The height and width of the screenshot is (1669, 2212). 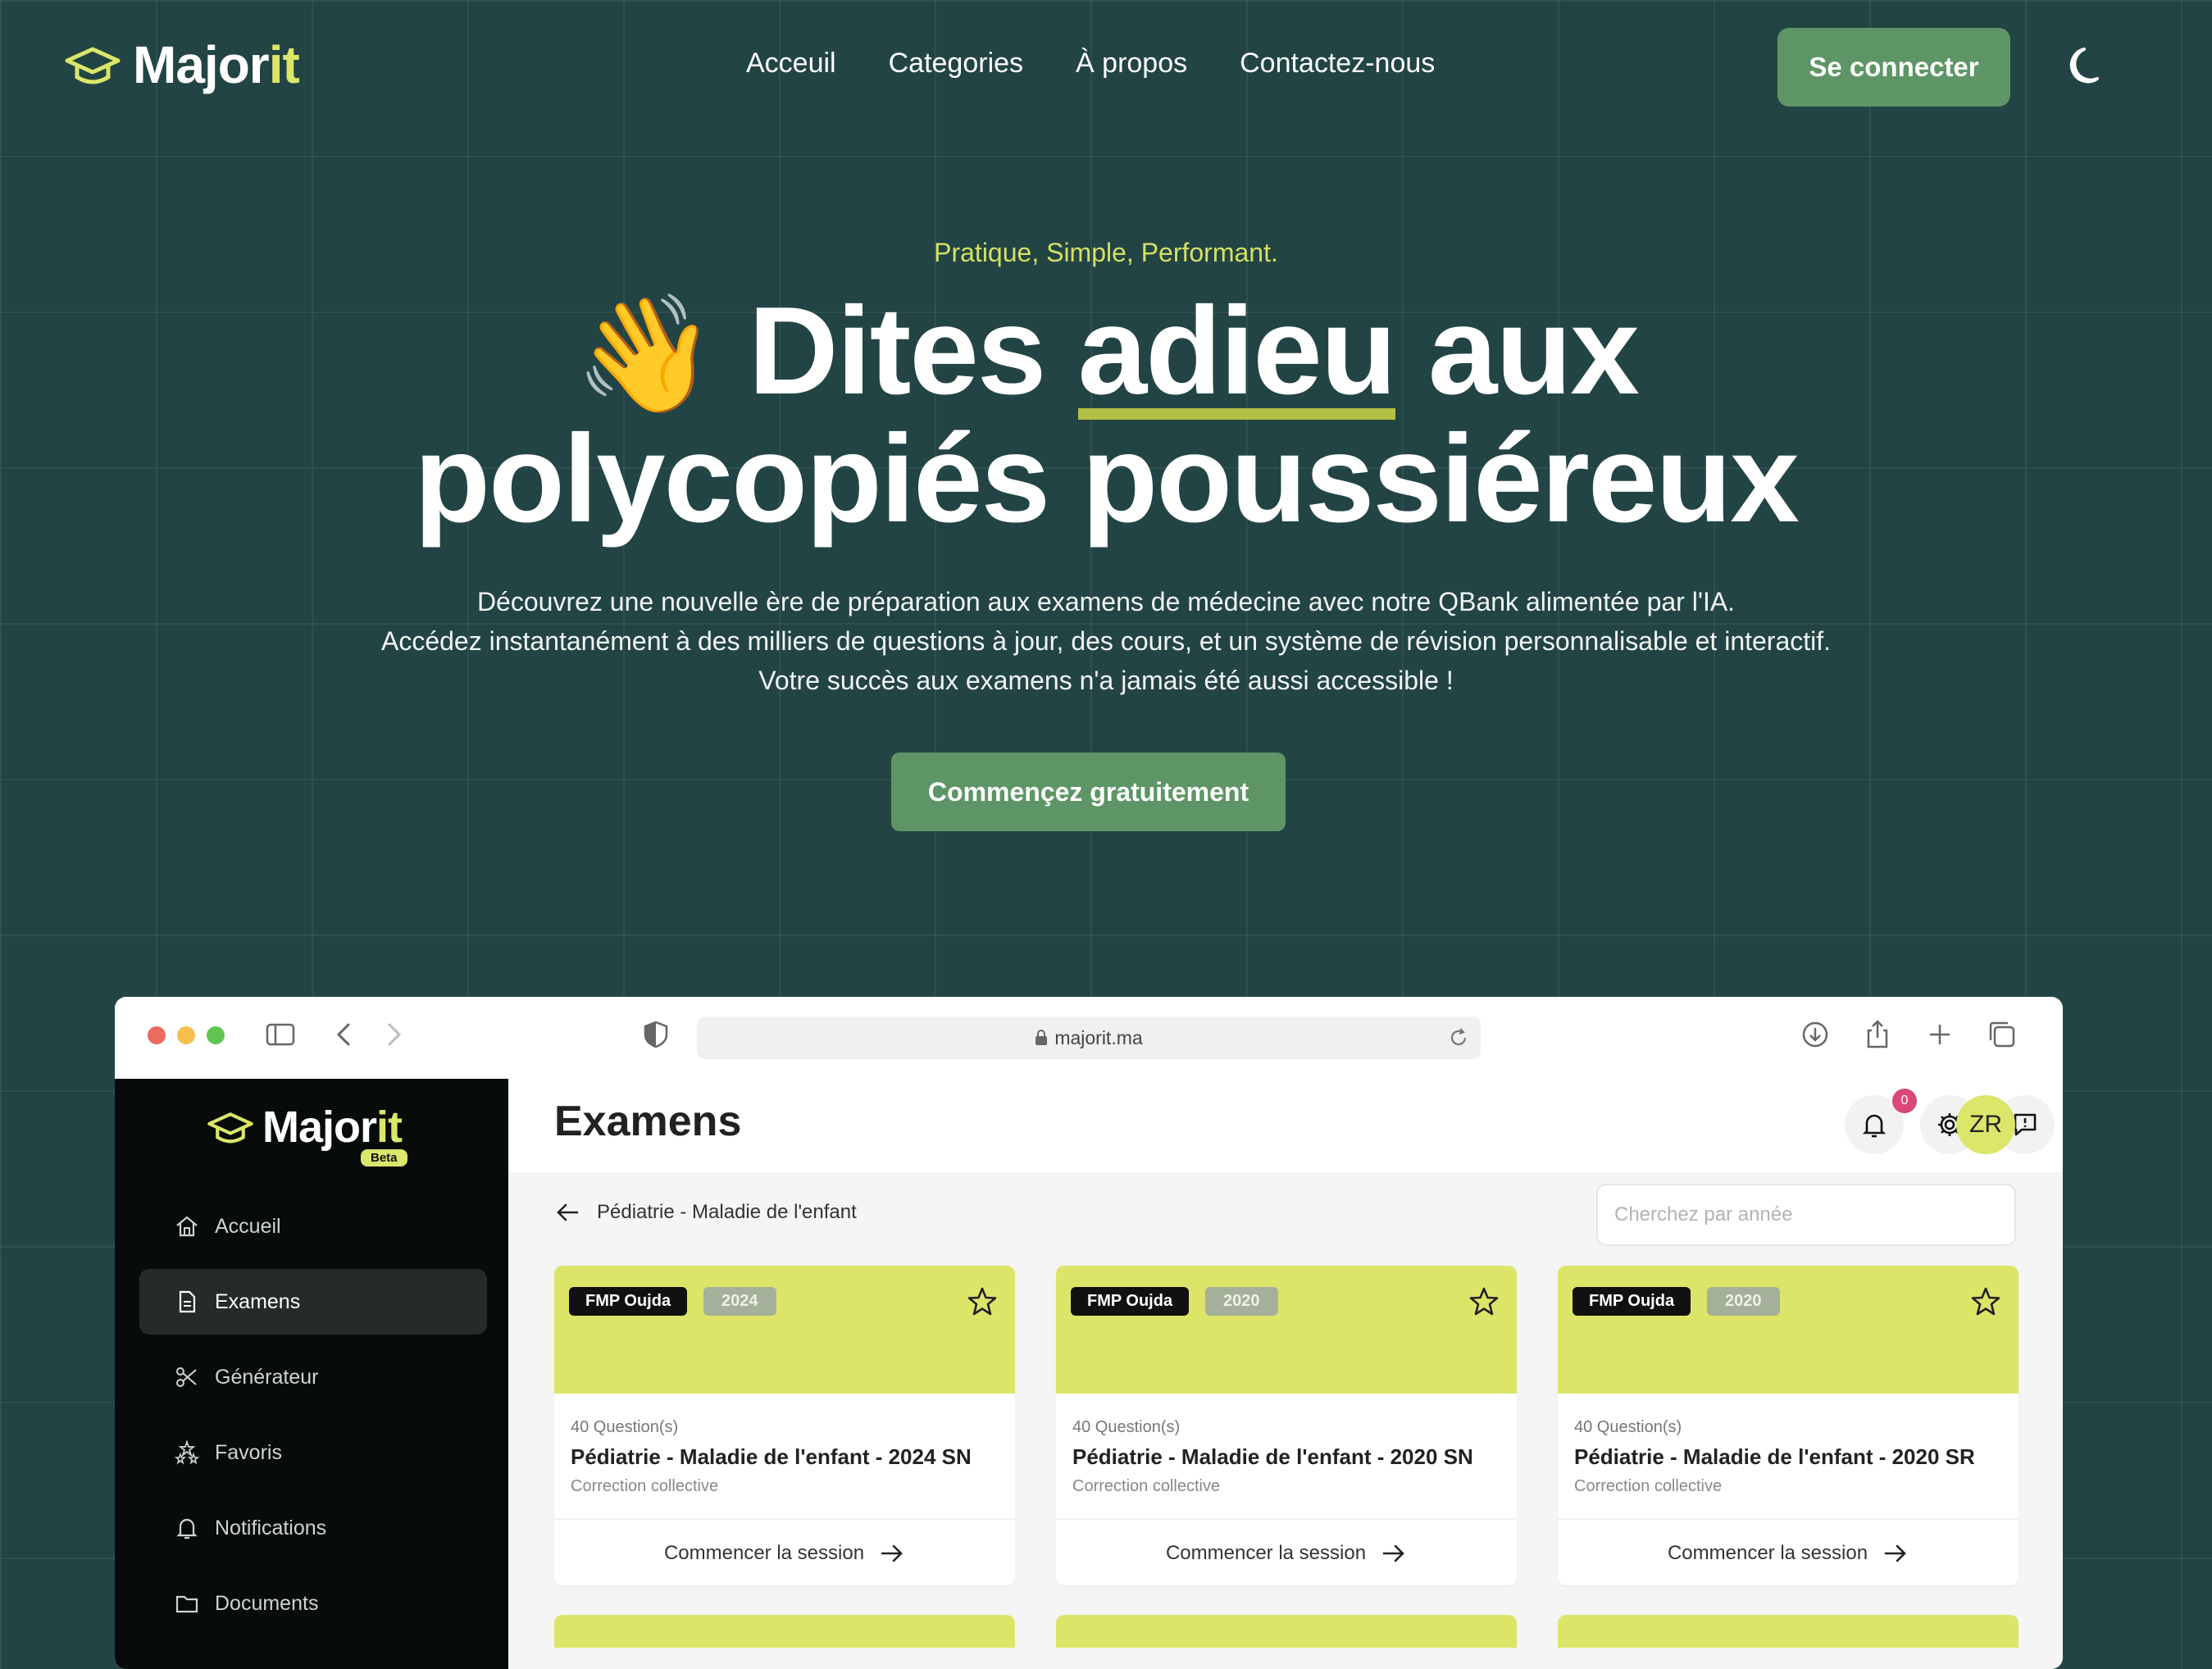 I want to click on brand-name: Majorit, so click(x=216, y=64).